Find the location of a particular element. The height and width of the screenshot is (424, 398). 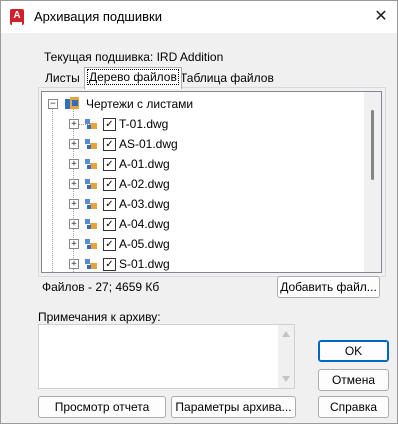

view-report-button: Просмотр отчета is located at coordinates (102, 407).